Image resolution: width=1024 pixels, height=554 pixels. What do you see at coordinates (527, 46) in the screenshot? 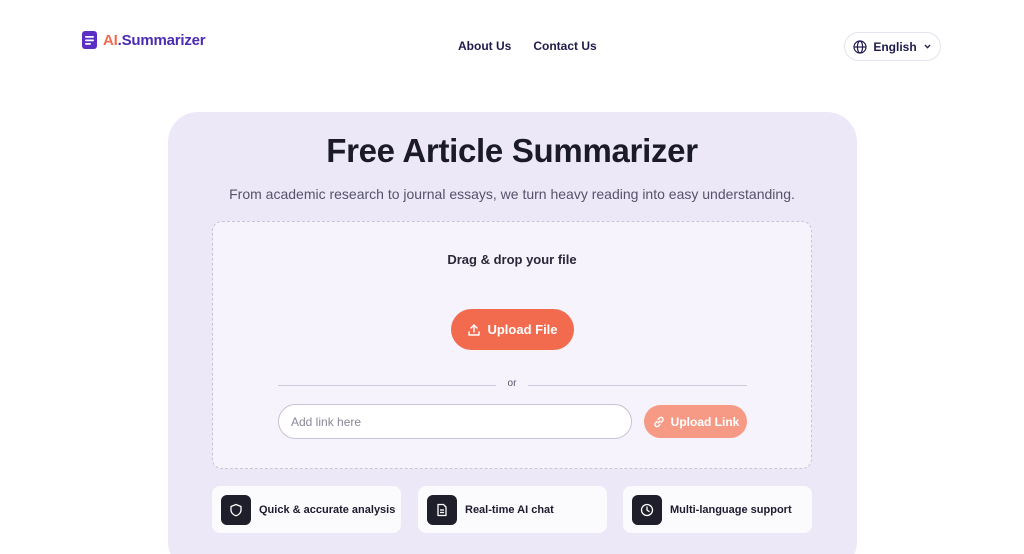
I see `main-nav: About Us Contact Us` at bounding box center [527, 46].